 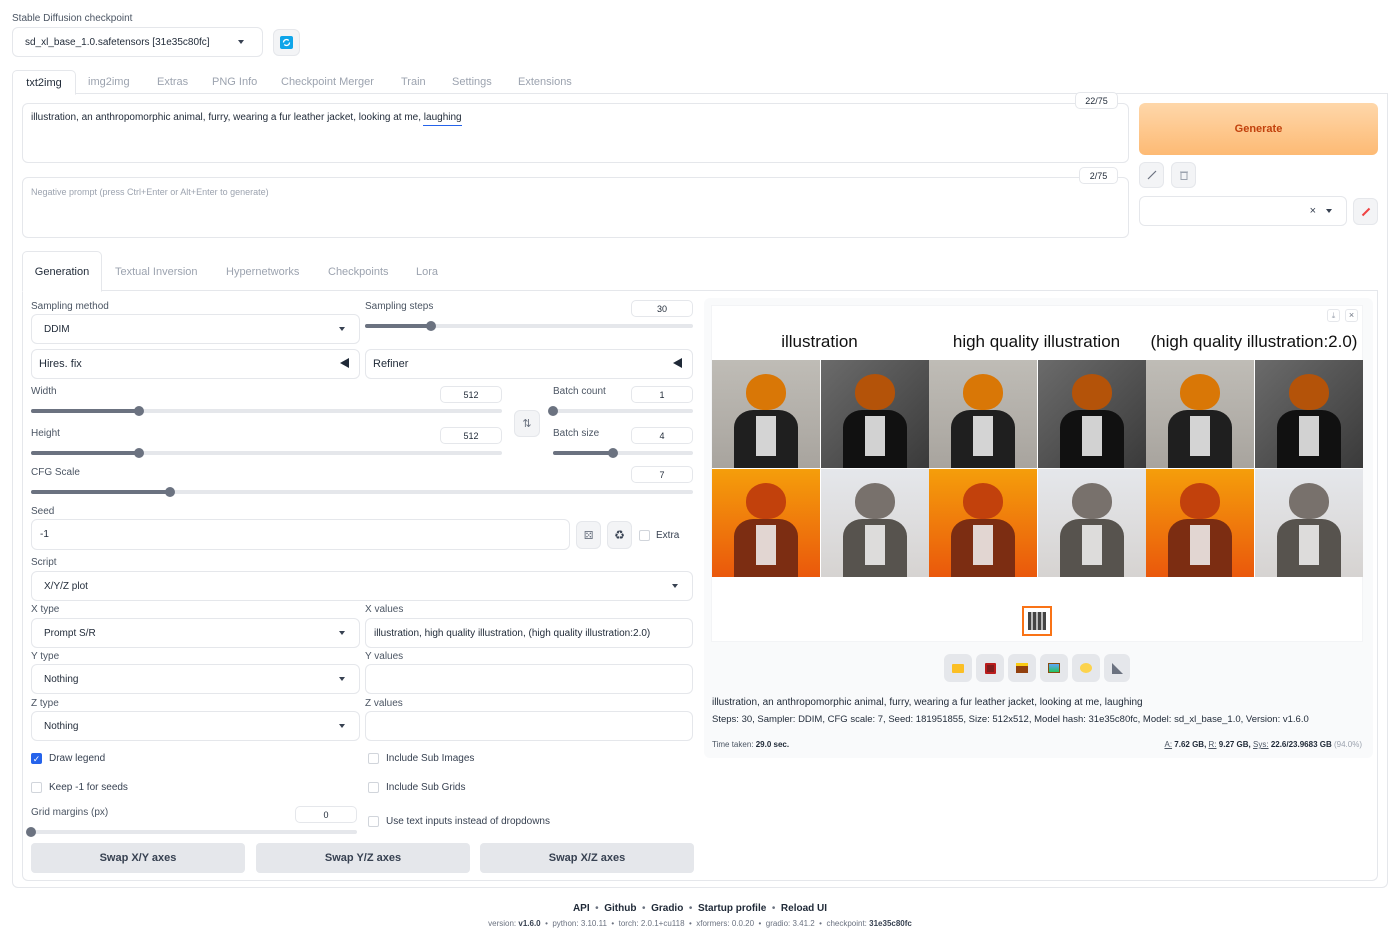 What do you see at coordinates (471, 435) in the screenshot?
I see `height-input: 512` at bounding box center [471, 435].